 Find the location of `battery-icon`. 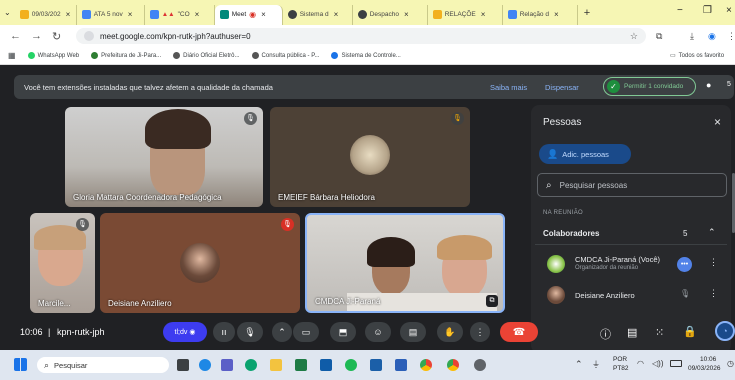

battery-icon is located at coordinates (676, 363).